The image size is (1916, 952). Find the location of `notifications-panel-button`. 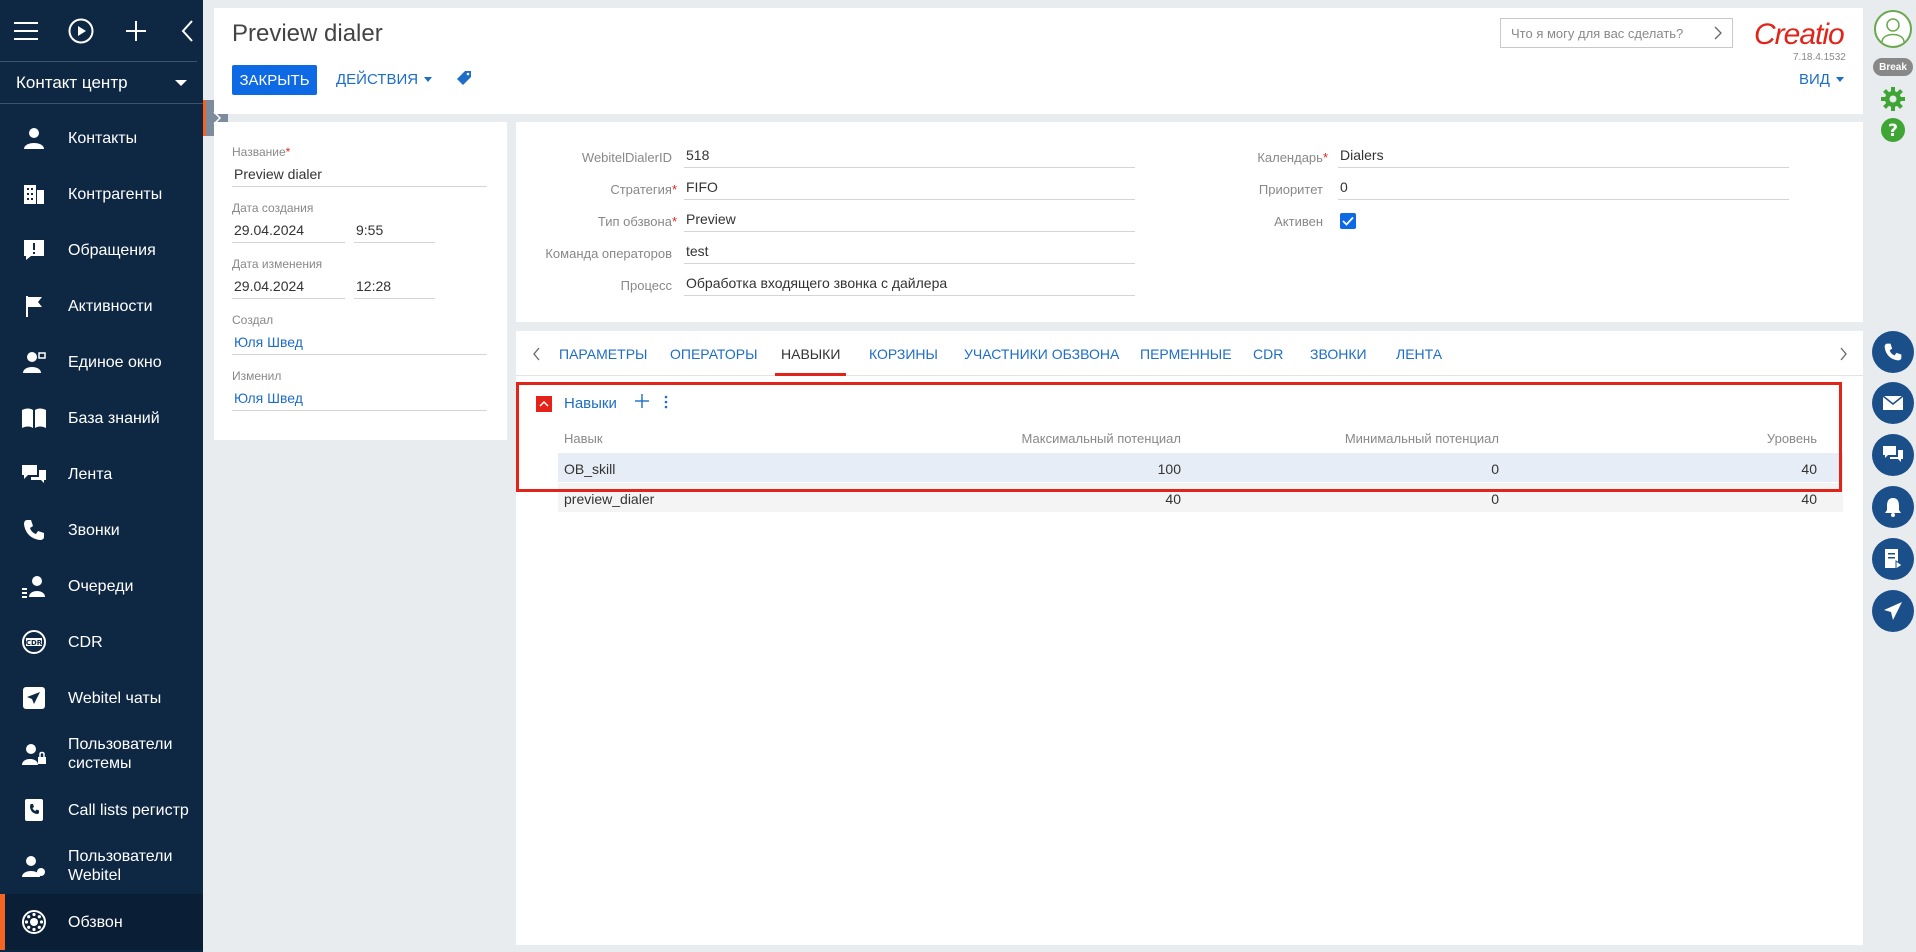

notifications-panel-button is located at coordinates (1893, 507).